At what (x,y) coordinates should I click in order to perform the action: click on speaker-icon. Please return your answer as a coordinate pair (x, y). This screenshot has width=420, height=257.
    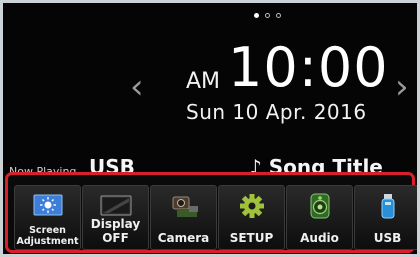
    Looking at the image, I should click on (319, 206).